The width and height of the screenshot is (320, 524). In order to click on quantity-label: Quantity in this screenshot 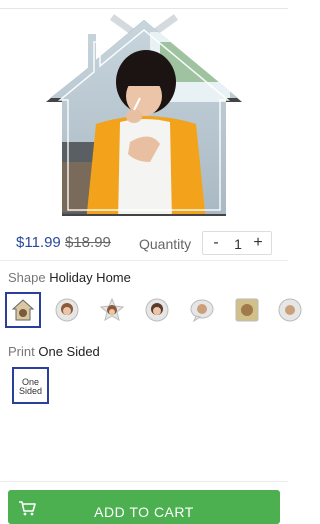, I will do `click(165, 244)`.